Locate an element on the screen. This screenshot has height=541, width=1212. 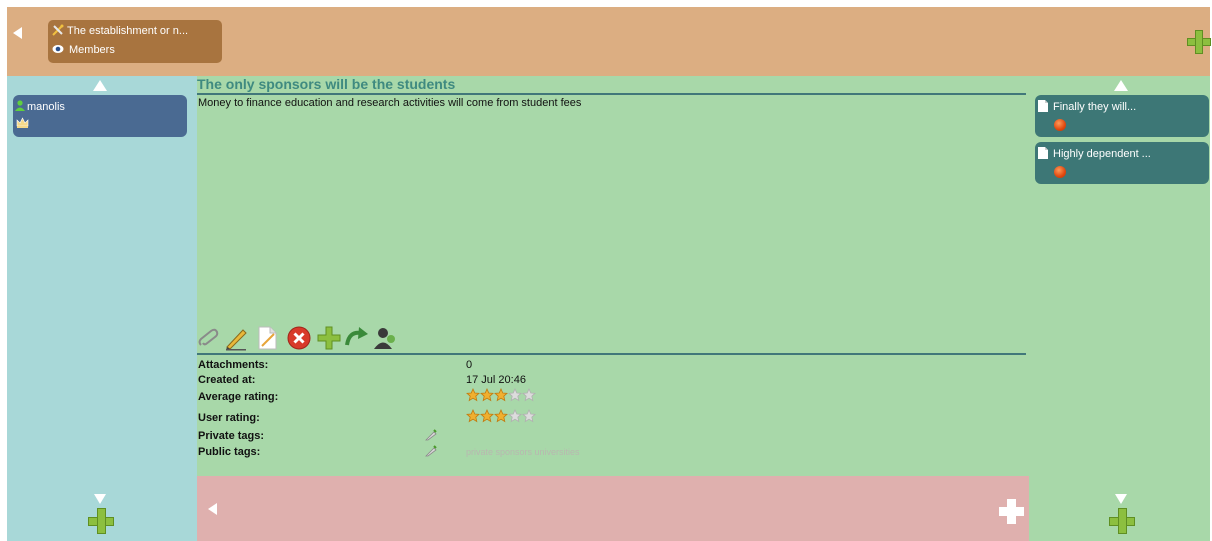
edit-private-tags-icon is located at coordinates (431, 435).